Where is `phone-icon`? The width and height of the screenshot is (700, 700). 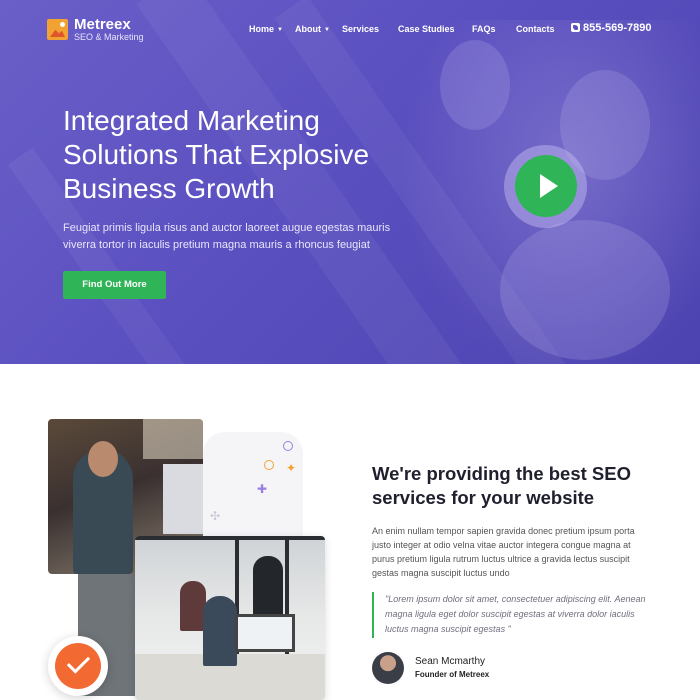
phone-icon is located at coordinates (575, 27).